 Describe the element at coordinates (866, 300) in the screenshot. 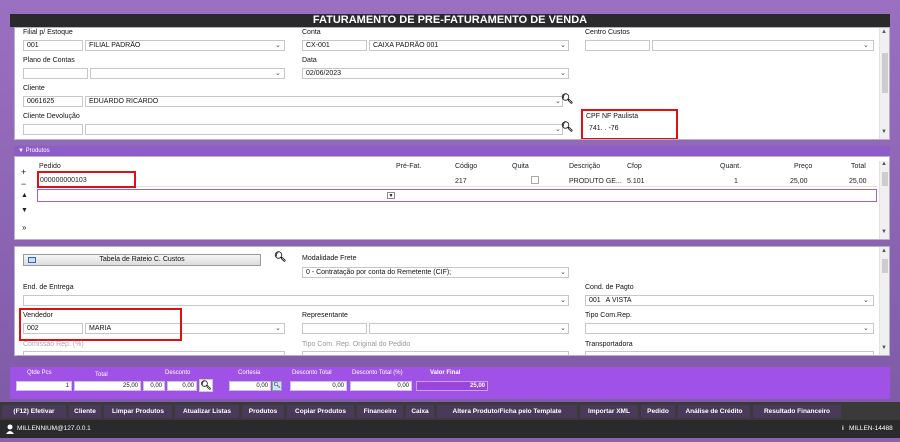

I see `cond-pagto-dropdown-icon: ⌄` at that location.